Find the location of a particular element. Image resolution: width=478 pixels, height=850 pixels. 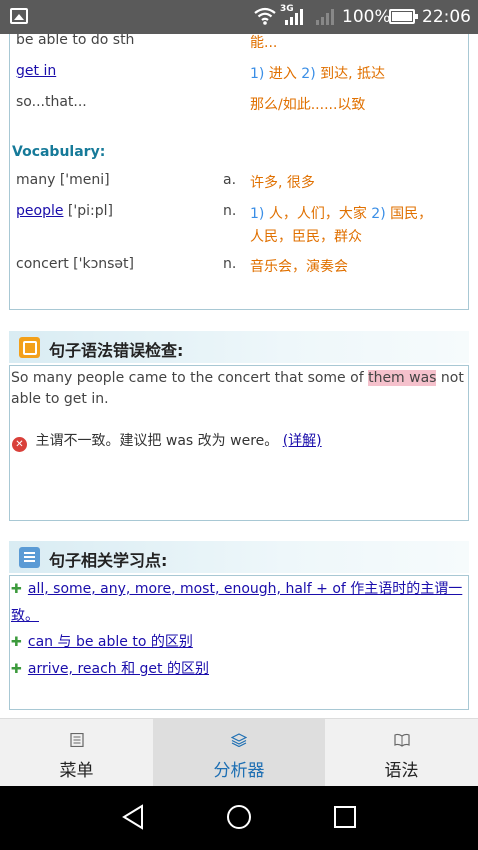

tab-label: 语法 is located at coordinates (401, 771).